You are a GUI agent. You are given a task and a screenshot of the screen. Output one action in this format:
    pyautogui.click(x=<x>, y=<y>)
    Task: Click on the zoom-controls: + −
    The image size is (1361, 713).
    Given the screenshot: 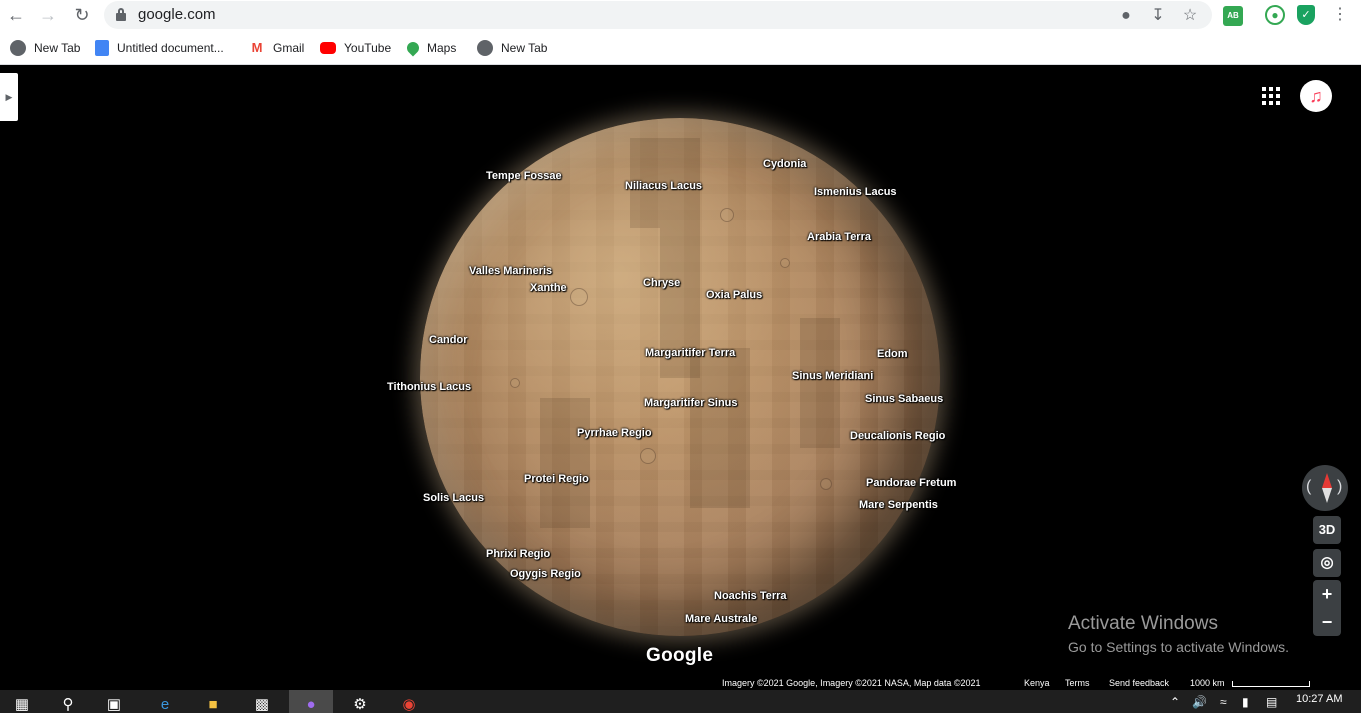 What is the action you would take?
    pyautogui.click(x=1327, y=608)
    